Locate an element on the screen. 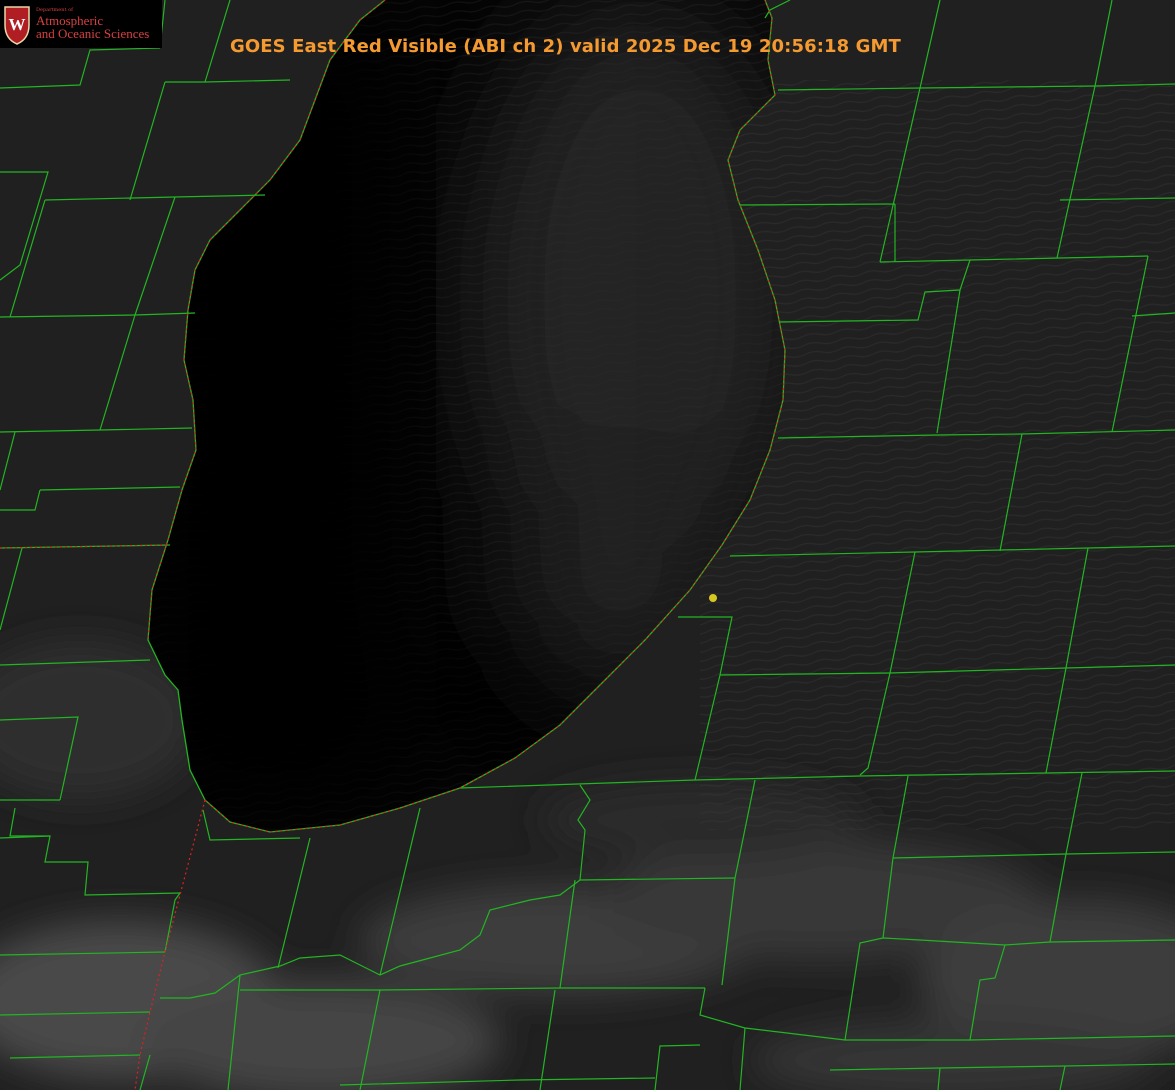 This screenshot has height=1090, width=1175. location-dot-icon is located at coordinates (713, 598).